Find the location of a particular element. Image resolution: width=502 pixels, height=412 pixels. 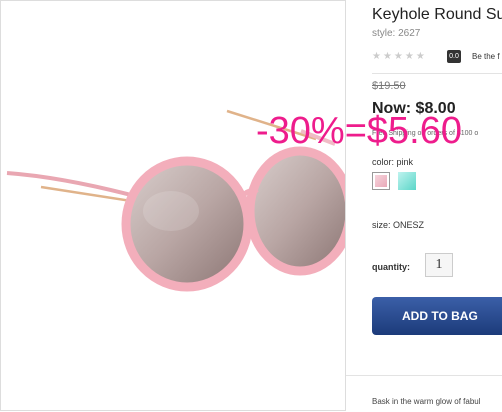

style-number: style: 2627 is located at coordinates (396, 33).